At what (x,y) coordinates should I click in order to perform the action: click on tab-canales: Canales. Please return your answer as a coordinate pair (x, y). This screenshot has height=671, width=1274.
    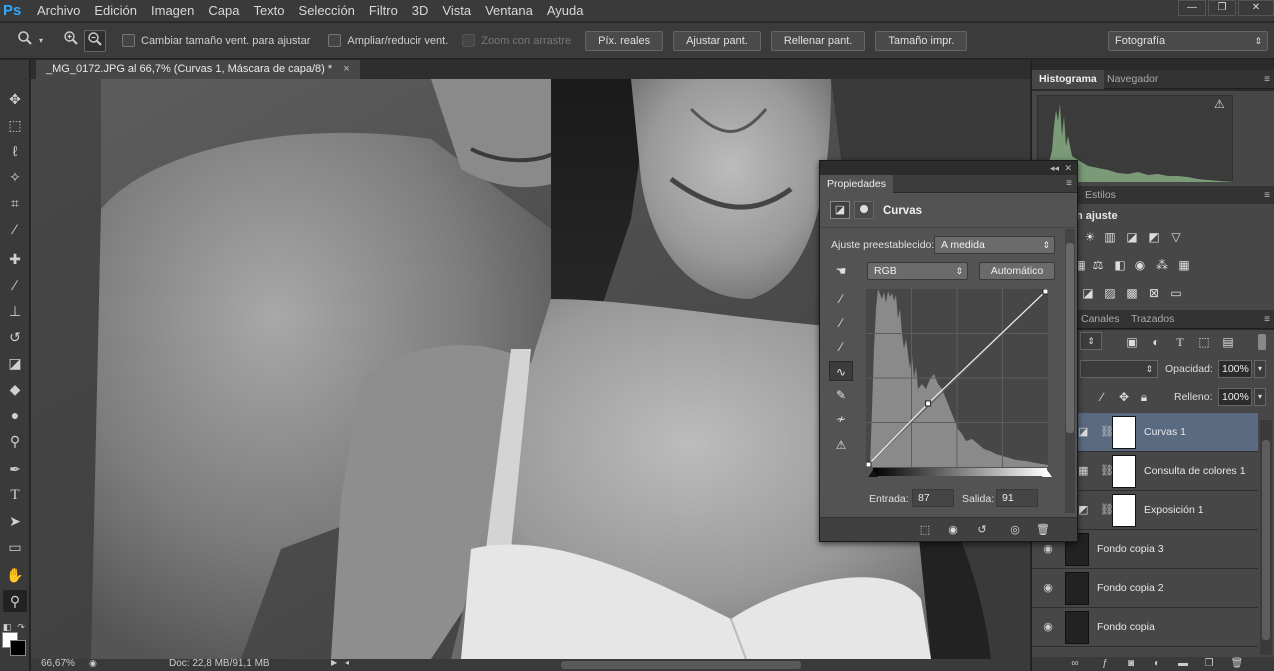
    Looking at the image, I should click on (1100, 319).